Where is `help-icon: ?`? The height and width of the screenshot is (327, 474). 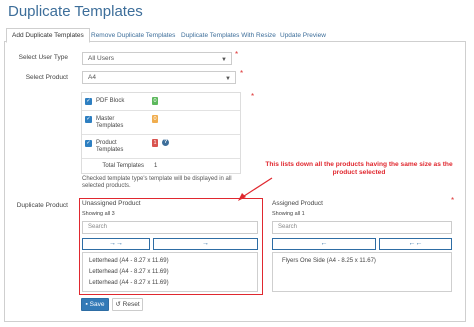
help-icon: ? is located at coordinates (165, 142).